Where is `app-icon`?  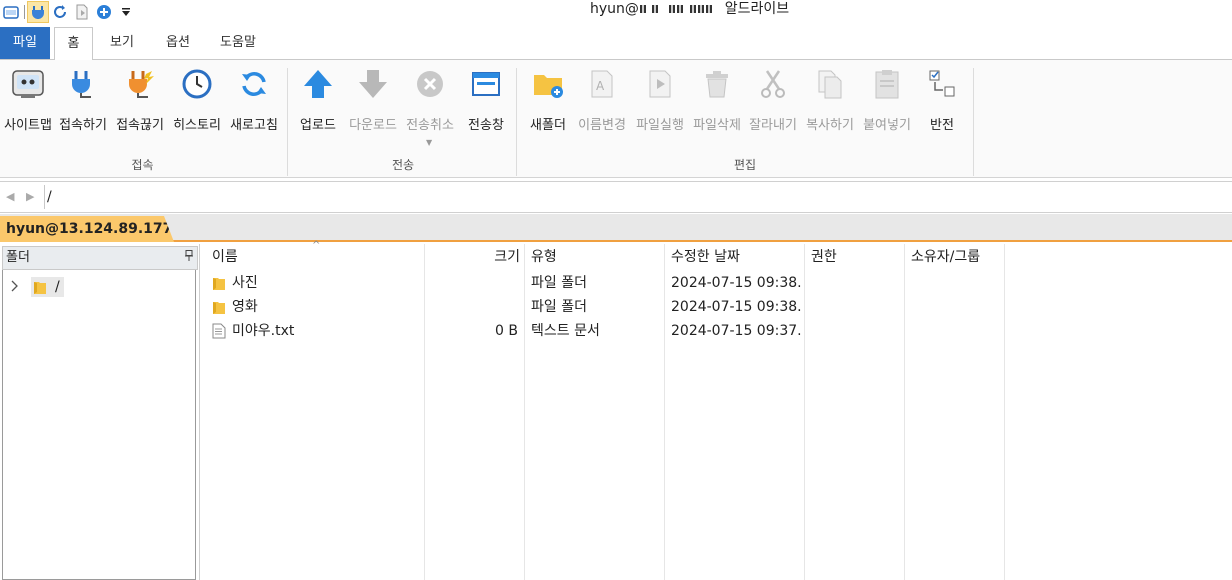
app-icon is located at coordinates (11, 12).